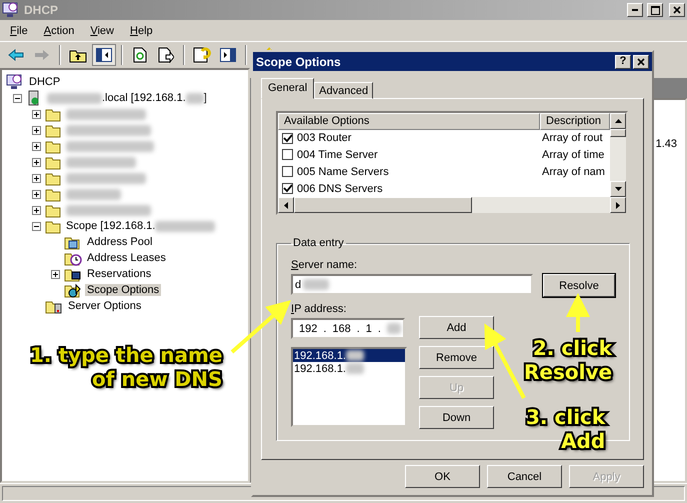  I want to click on column-header: Description, so click(575, 121).